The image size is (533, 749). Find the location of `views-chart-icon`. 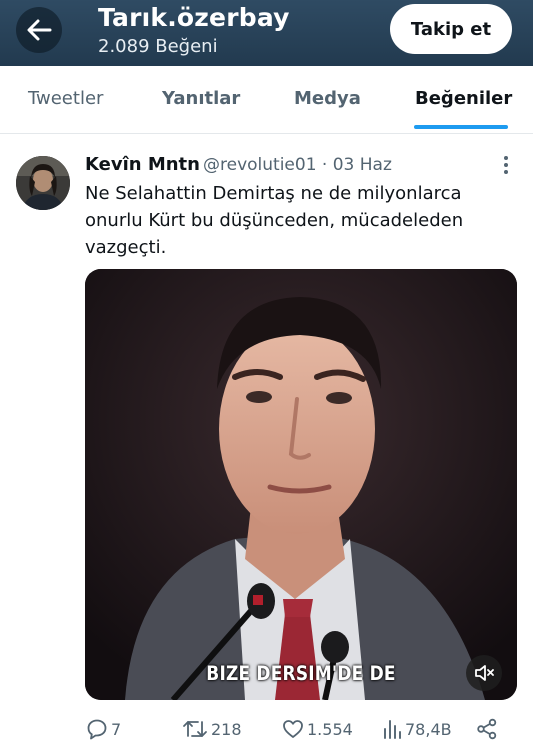

views-chart-icon is located at coordinates (392, 729).